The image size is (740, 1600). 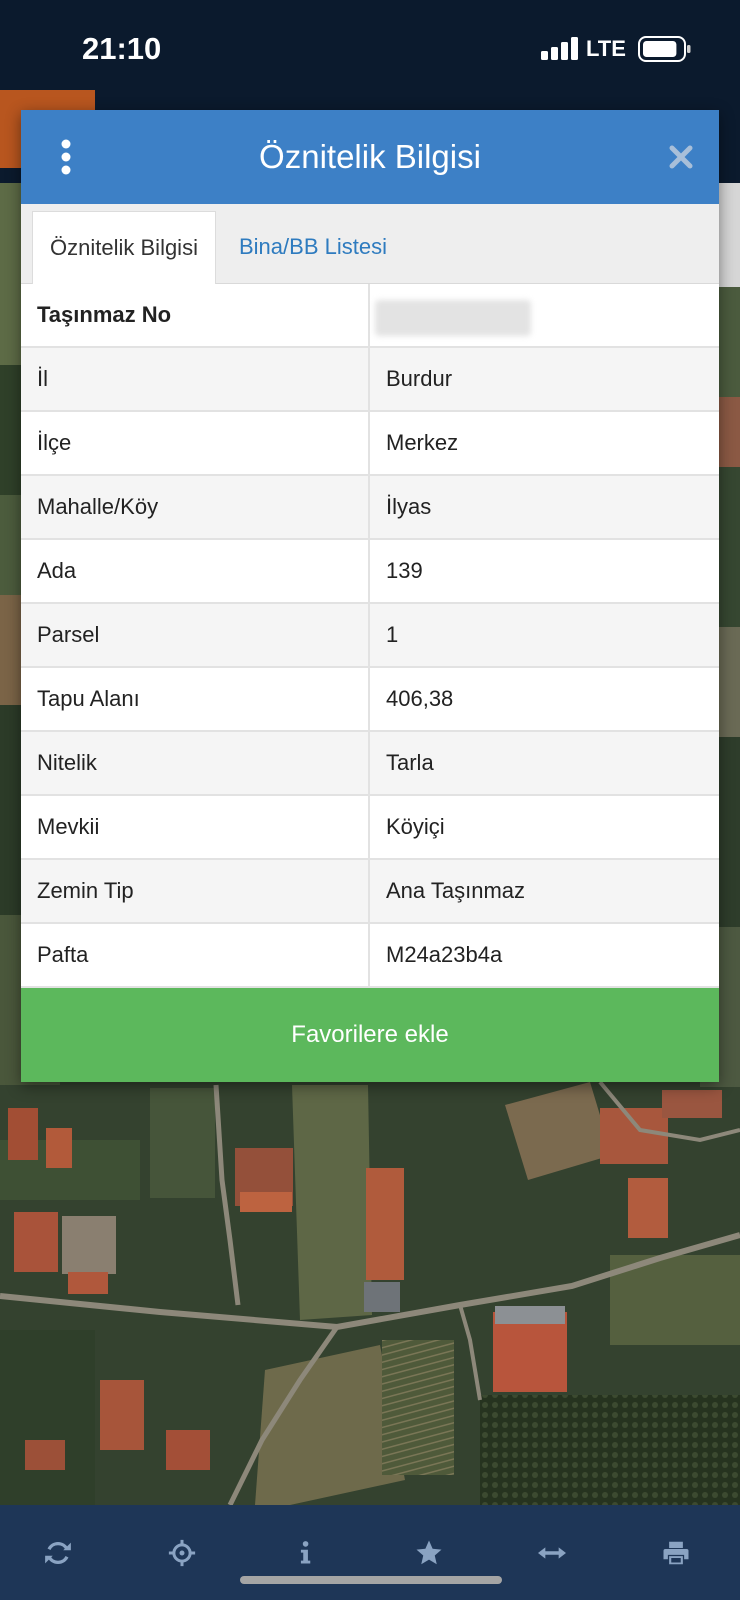 I want to click on tab-building-list: Bina/BB Listesi, so click(x=313, y=247).